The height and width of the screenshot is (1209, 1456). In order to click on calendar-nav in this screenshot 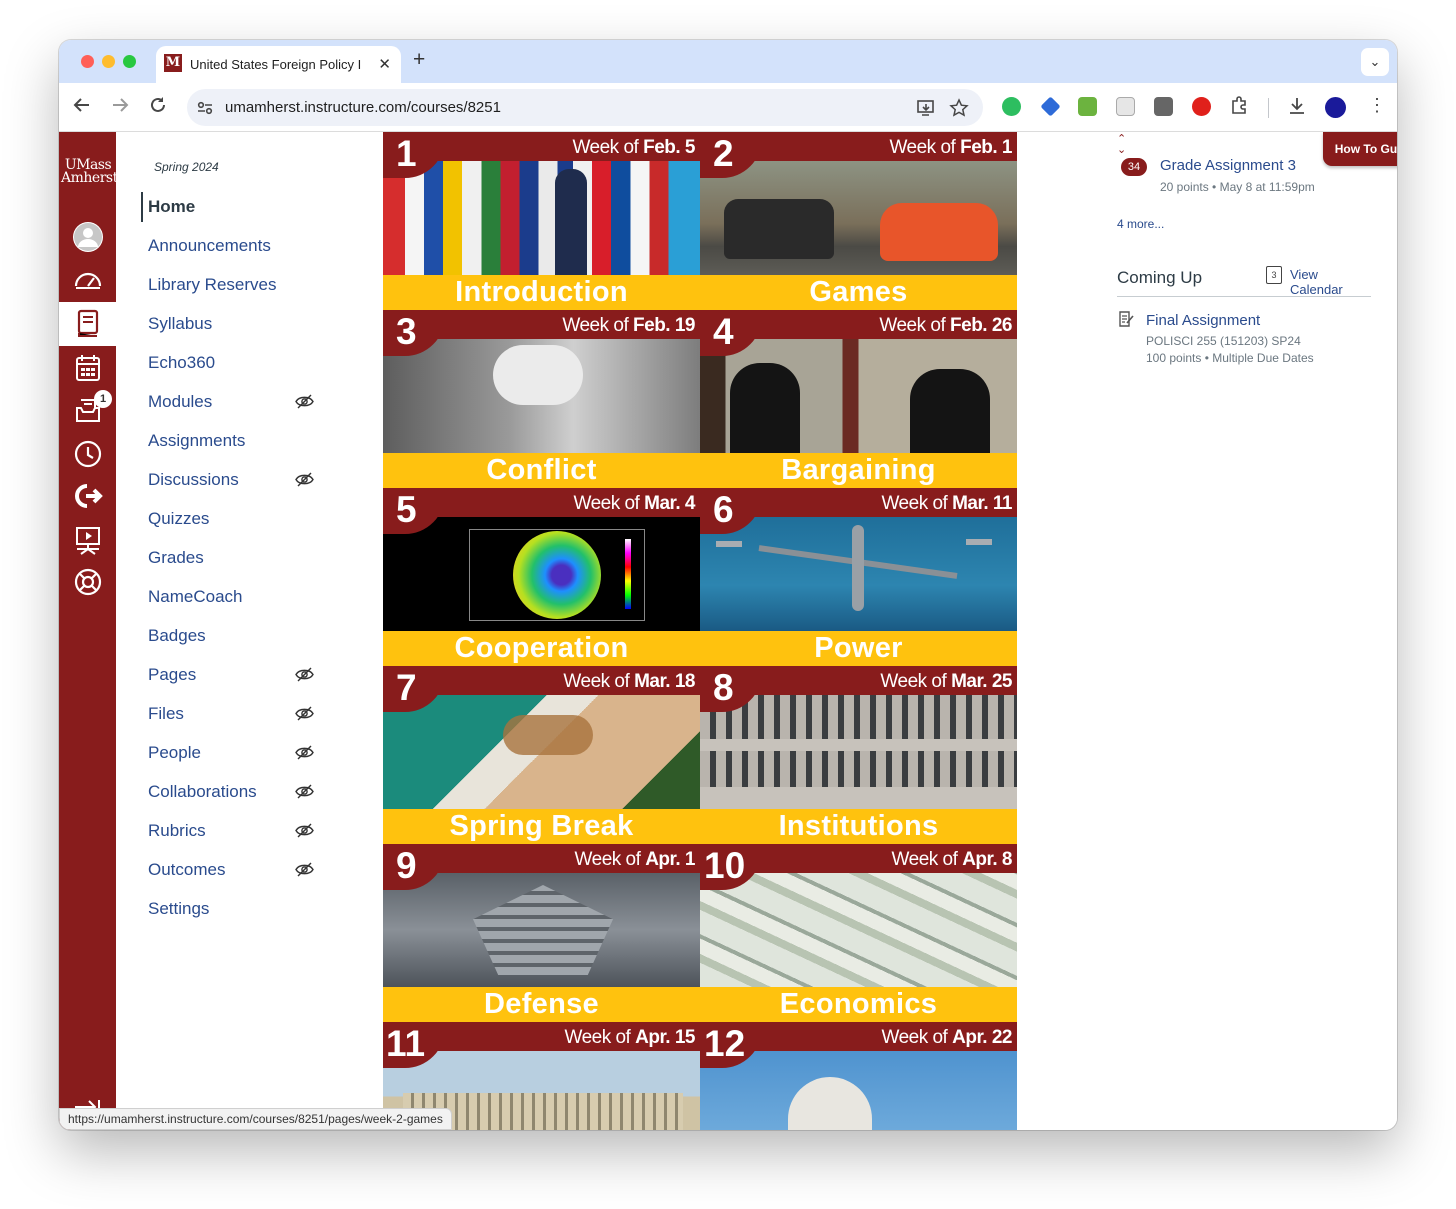, I will do `click(87, 368)`.